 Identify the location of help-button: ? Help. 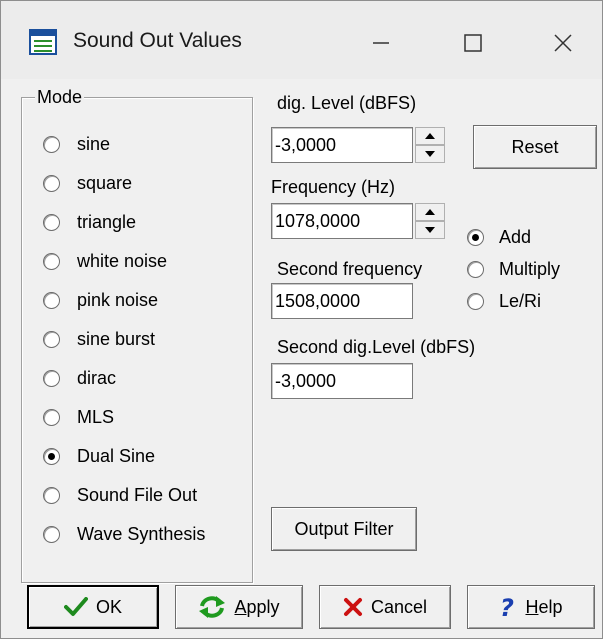
(531, 607).